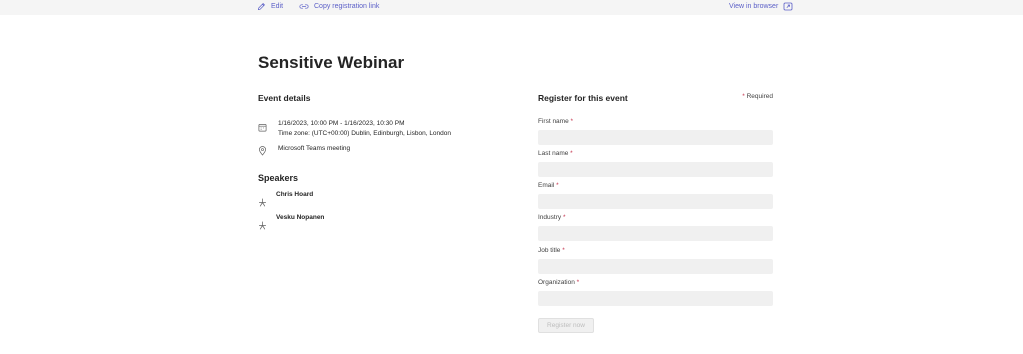 This screenshot has height=354, width=1023. Describe the element at coordinates (655, 233) in the screenshot. I see `industry-input` at that location.